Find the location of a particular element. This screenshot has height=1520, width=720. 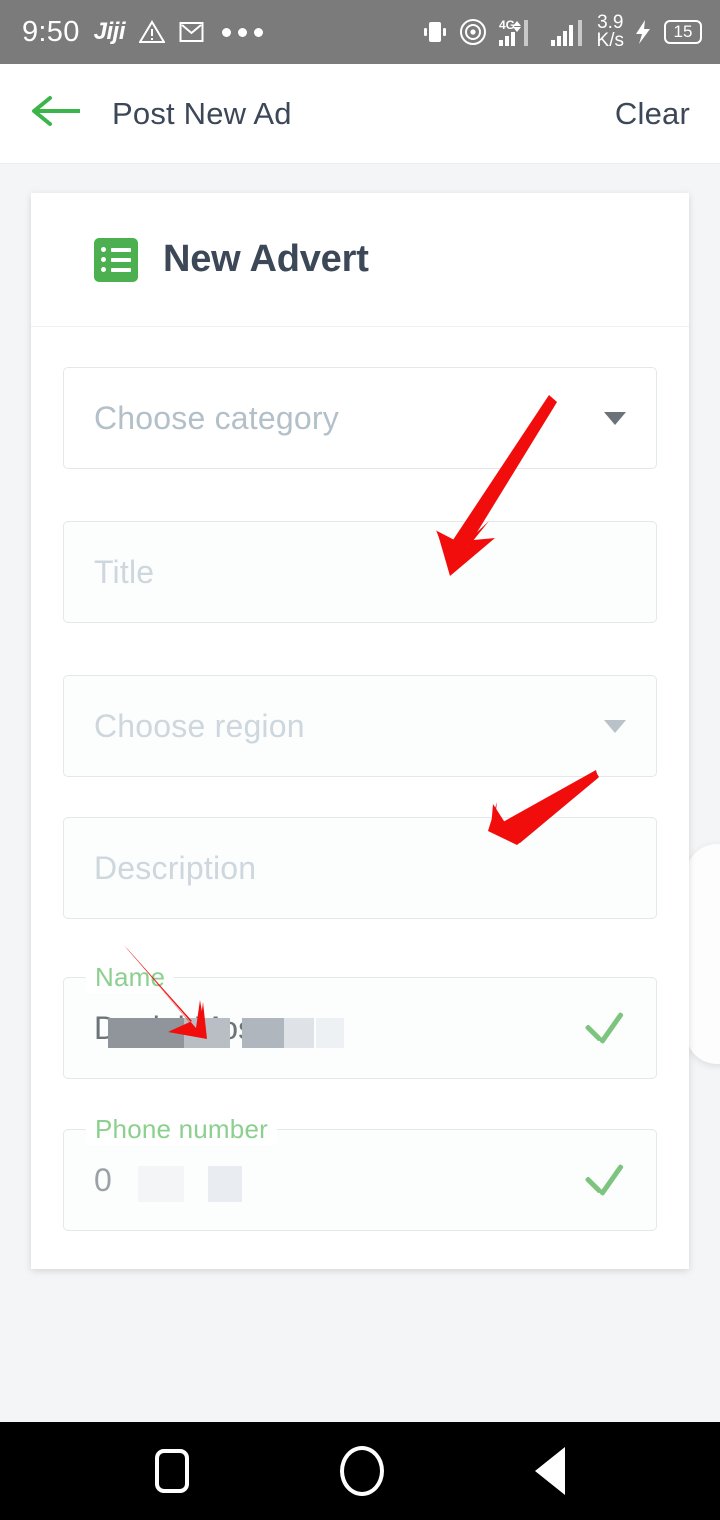

category-placeholder: Choose category is located at coordinates (216, 417).